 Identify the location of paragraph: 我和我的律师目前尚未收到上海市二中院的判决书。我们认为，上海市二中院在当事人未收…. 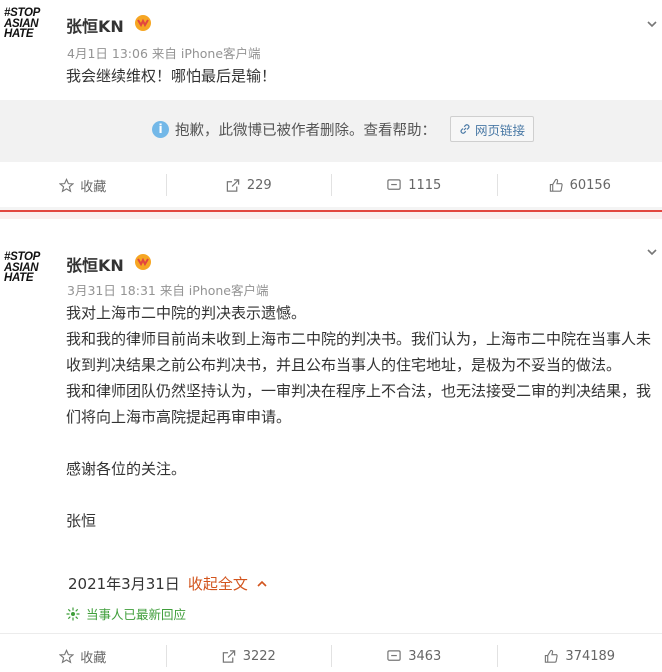
(359, 352).